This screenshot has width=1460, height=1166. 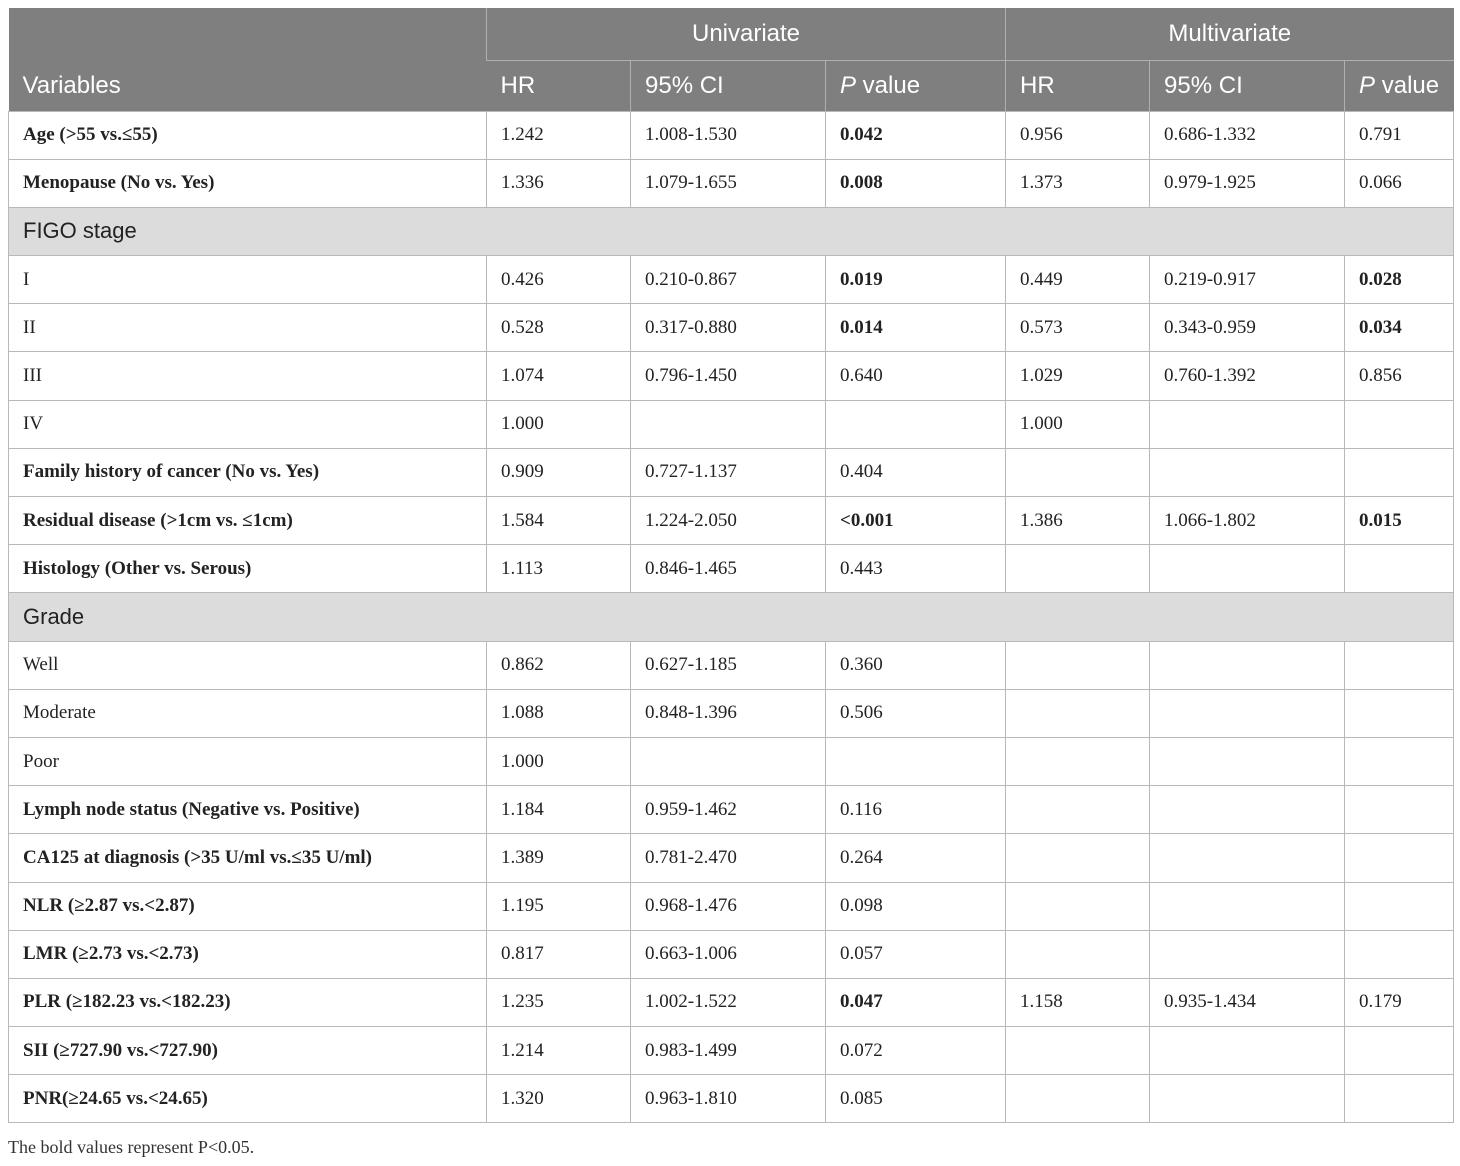 I want to click on univariate-hr-header: HR, so click(x=558, y=85).